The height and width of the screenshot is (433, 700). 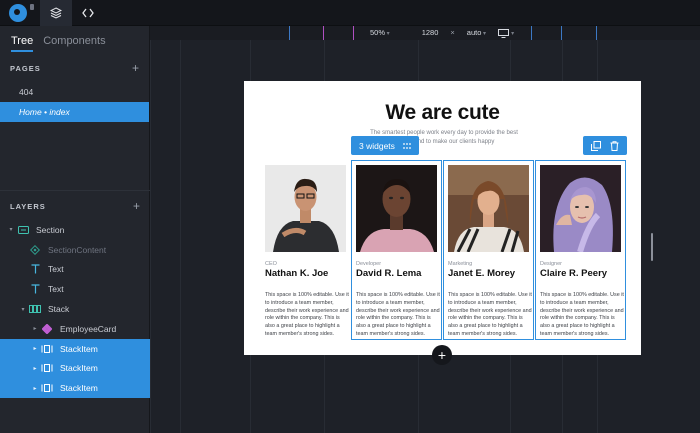 I want to click on layers-icon, so click(x=56, y=13).